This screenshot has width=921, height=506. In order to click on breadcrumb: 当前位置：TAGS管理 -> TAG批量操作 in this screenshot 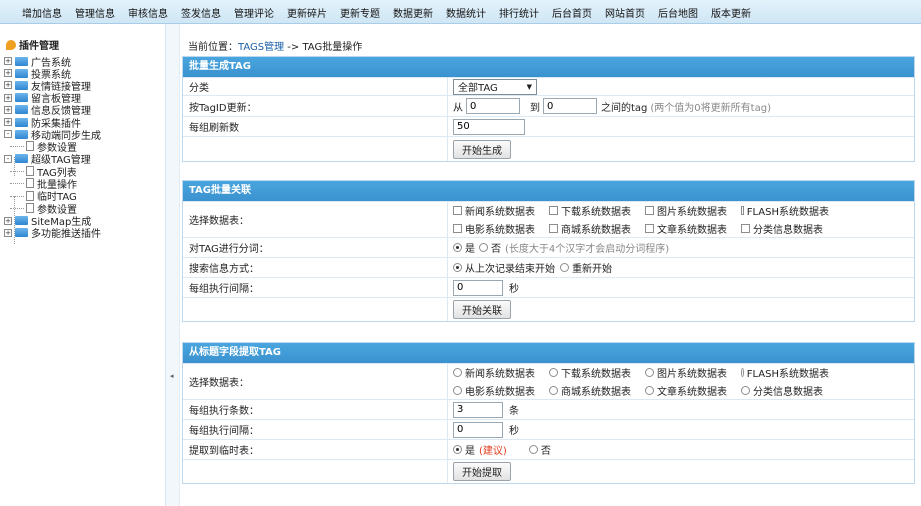, I will do `click(275, 47)`.